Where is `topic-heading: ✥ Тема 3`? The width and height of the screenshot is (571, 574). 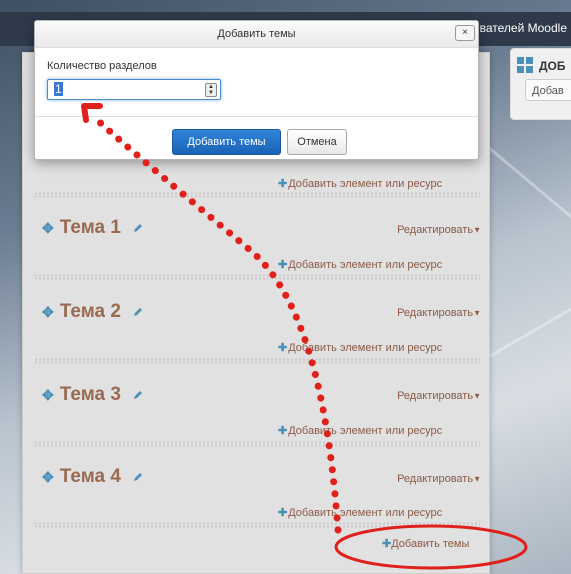
topic-heading: ✥ Тема 3 is located at coordinates (92, 395).